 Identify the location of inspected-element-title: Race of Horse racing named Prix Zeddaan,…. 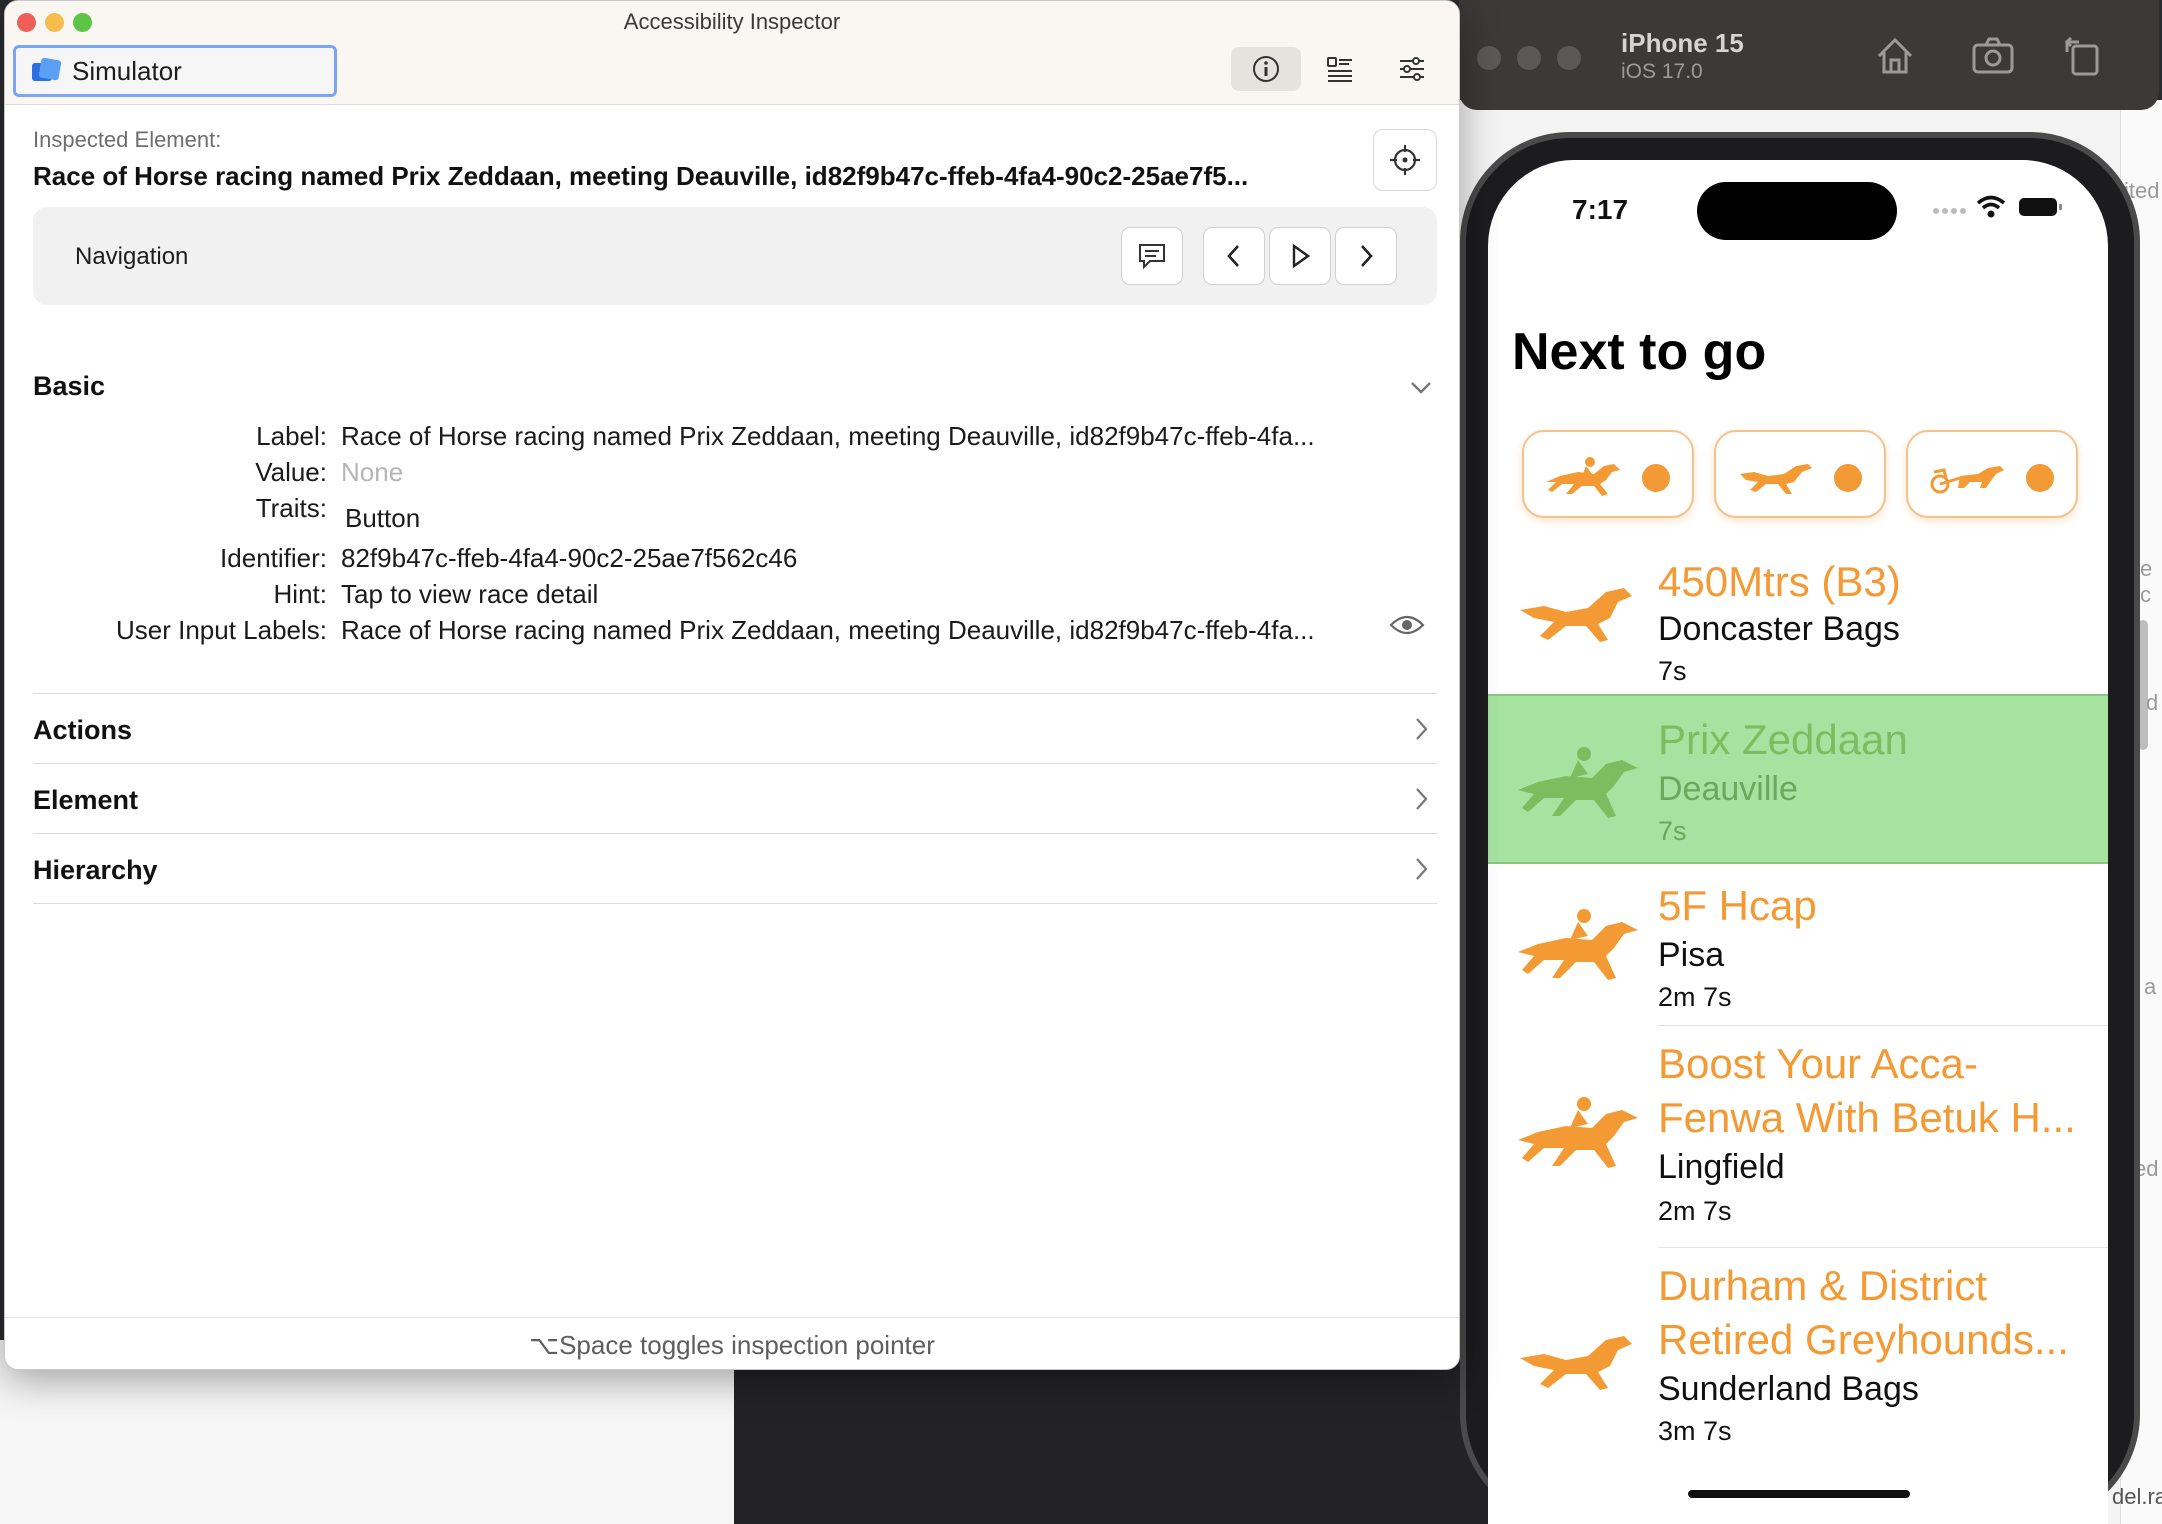
(641, 176).